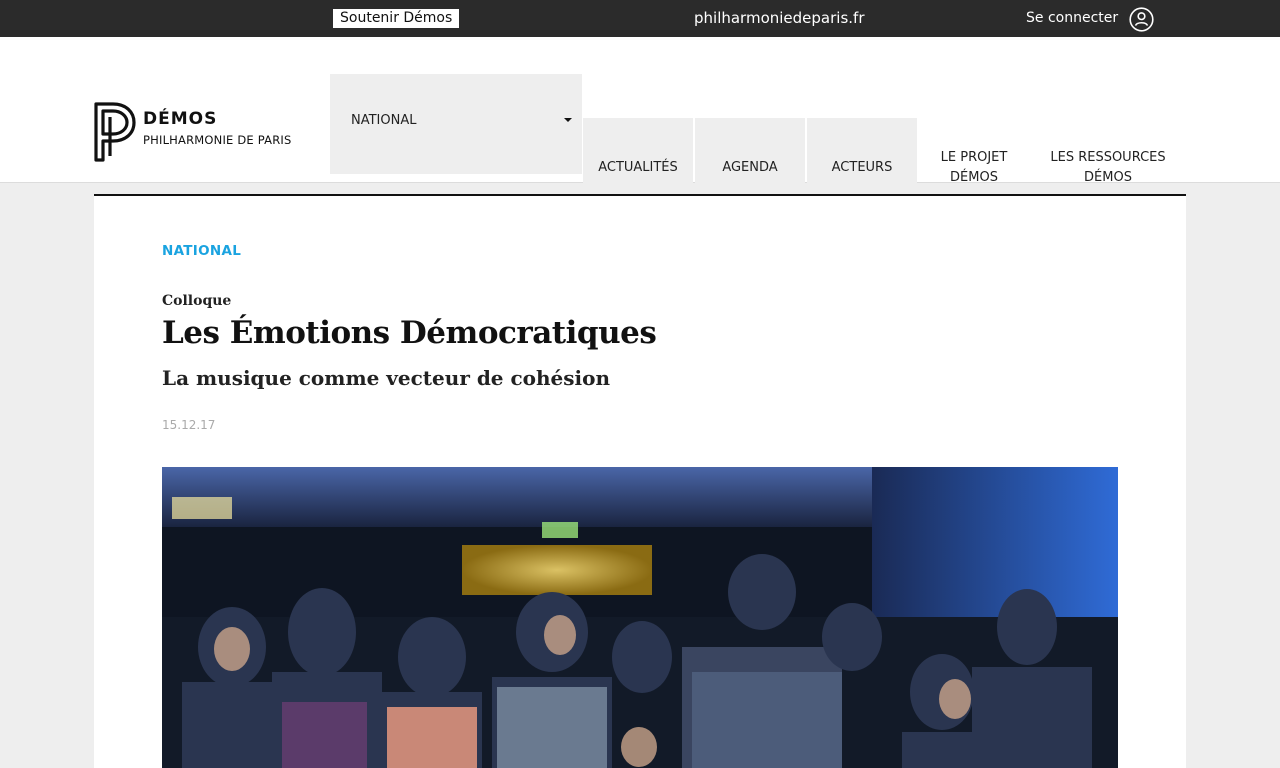  I want to click on logo-title: DÉMOS, so click(180, 119).